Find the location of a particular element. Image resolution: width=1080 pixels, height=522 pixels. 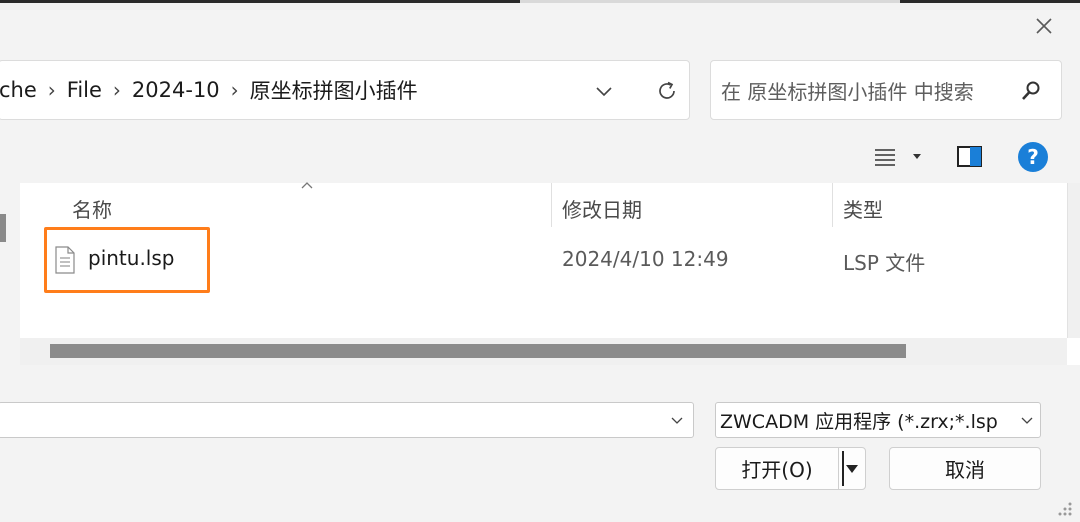

view-mode-button is located at coordinates (885, 157).